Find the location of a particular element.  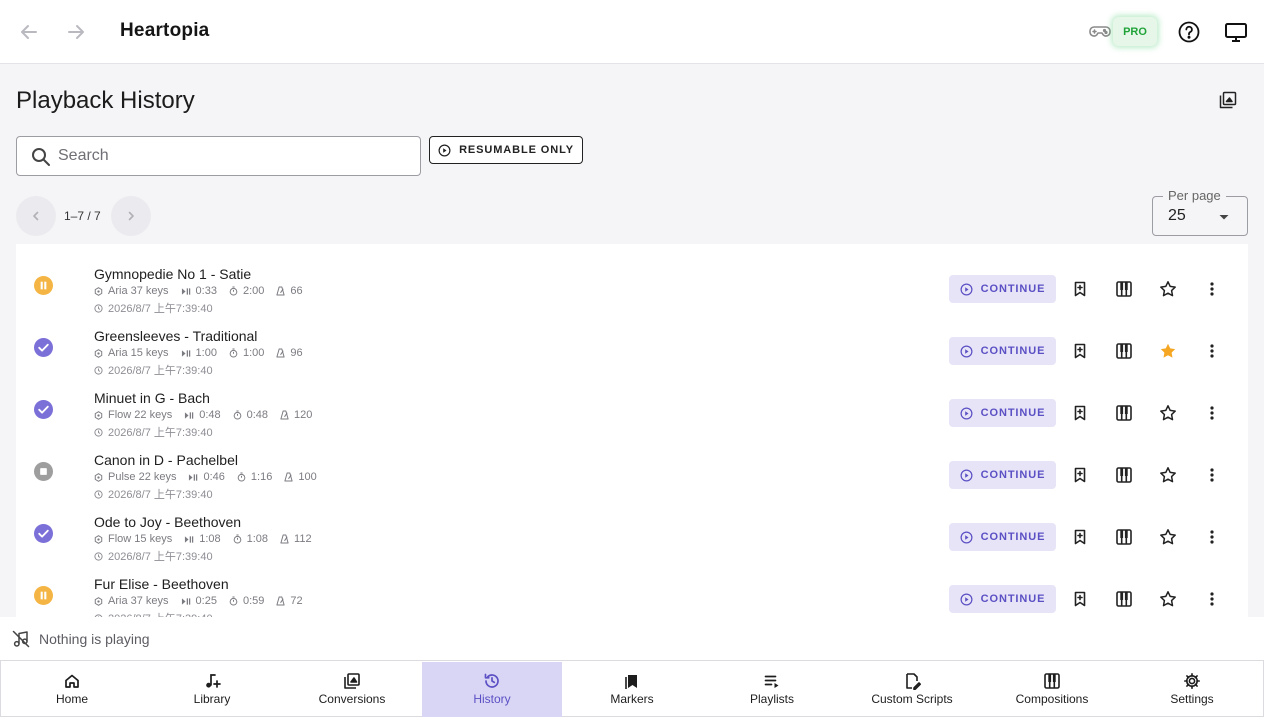

search-field is located at coordinates (218, 156).